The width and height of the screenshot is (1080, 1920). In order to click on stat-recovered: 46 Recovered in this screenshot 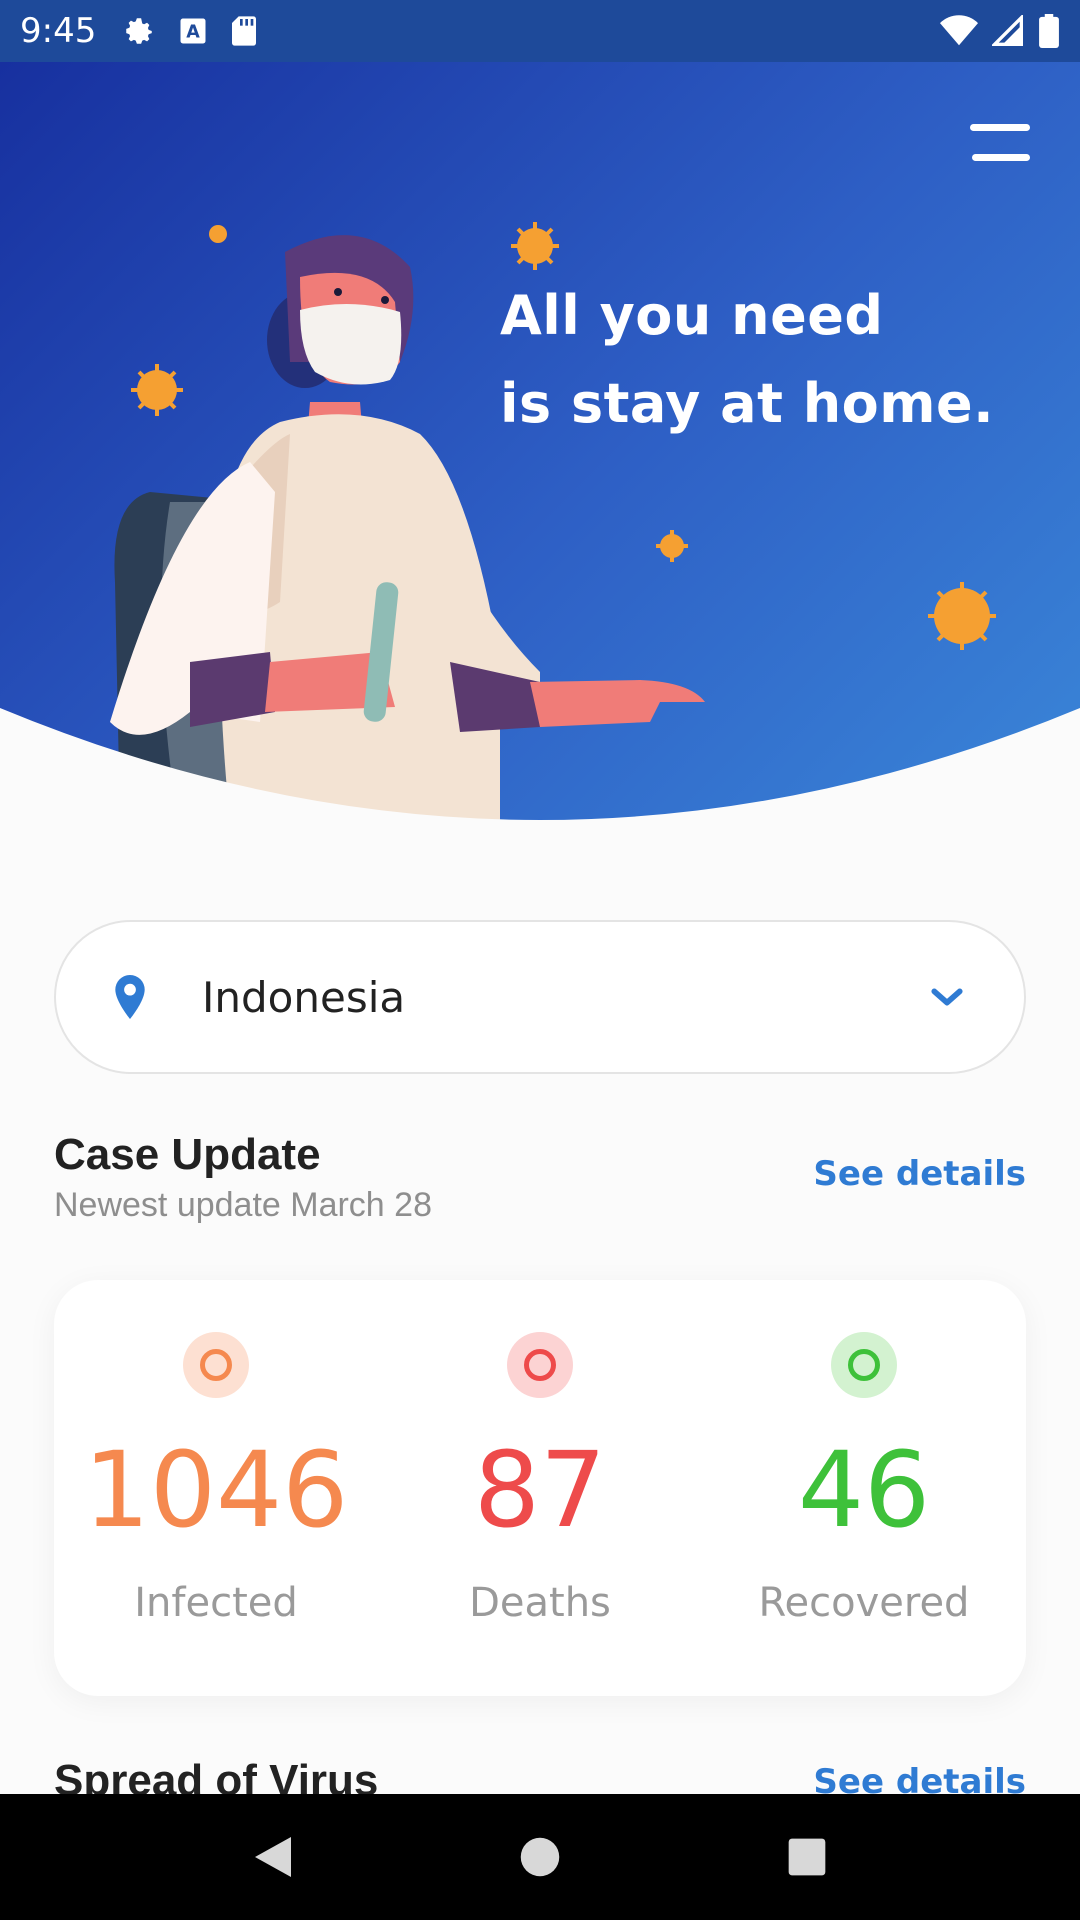, I will do `click(864, 1488)`.